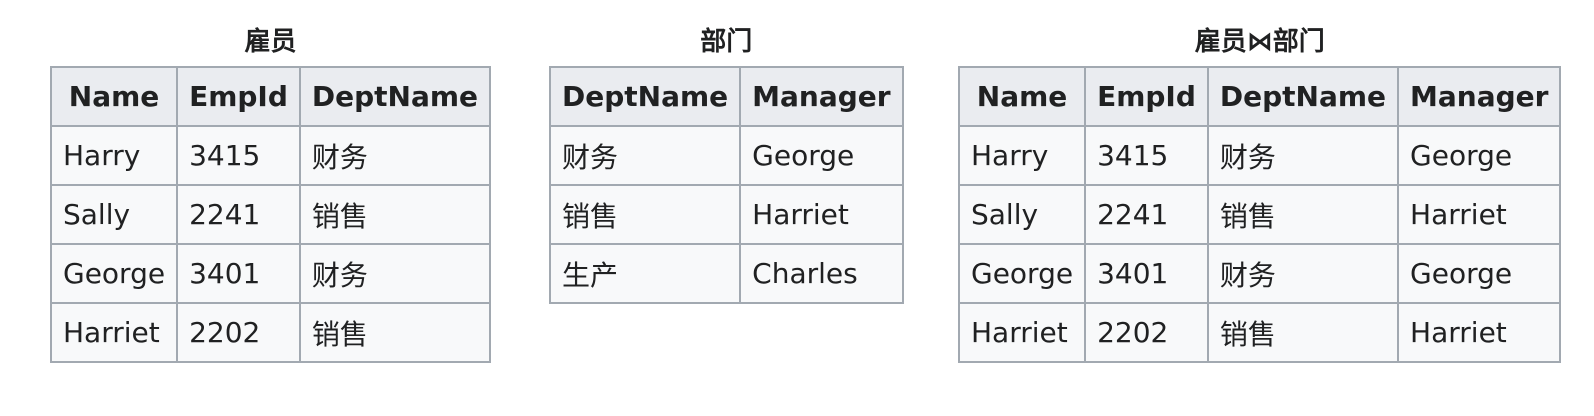  I want to click on header-row: Name EmpId DeptName Manager, so click(1259, 96).